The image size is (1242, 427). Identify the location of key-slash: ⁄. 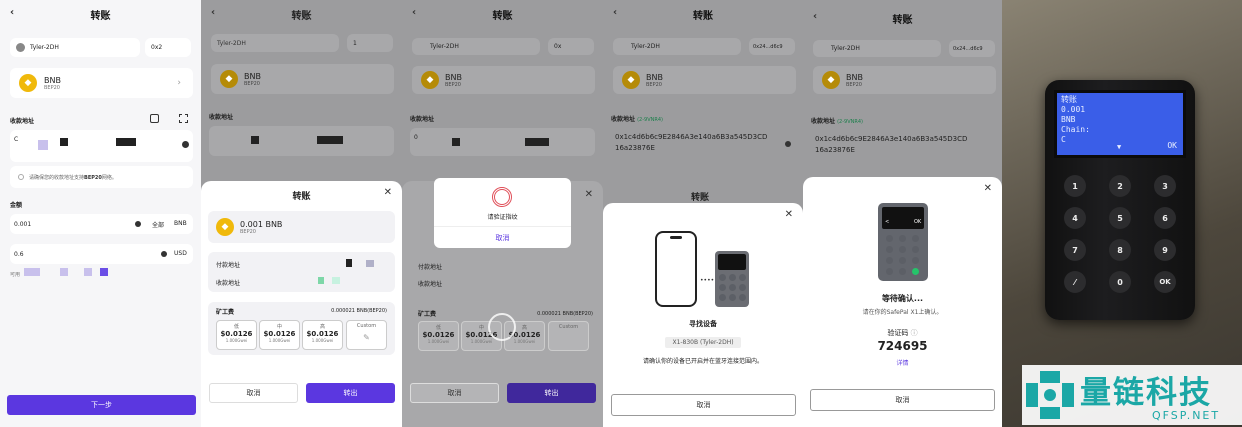
(1075, 282).